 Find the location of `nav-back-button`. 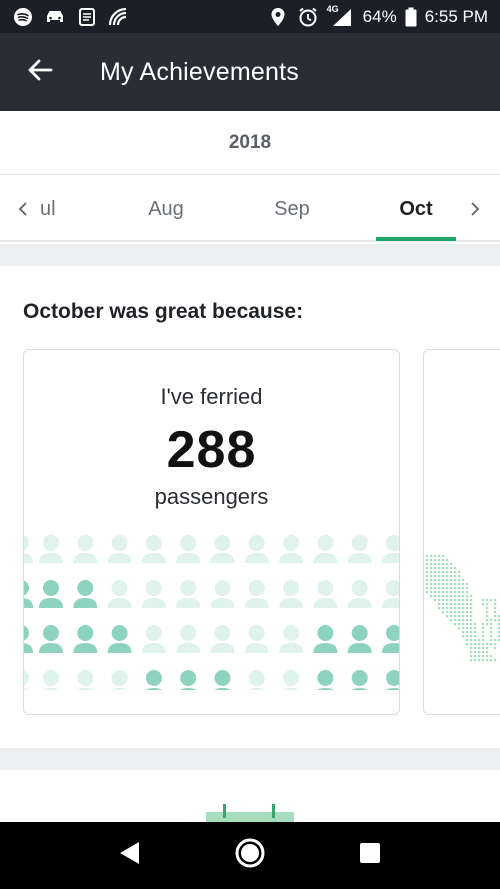

nav-back-button is located at coordinates (130, 856).